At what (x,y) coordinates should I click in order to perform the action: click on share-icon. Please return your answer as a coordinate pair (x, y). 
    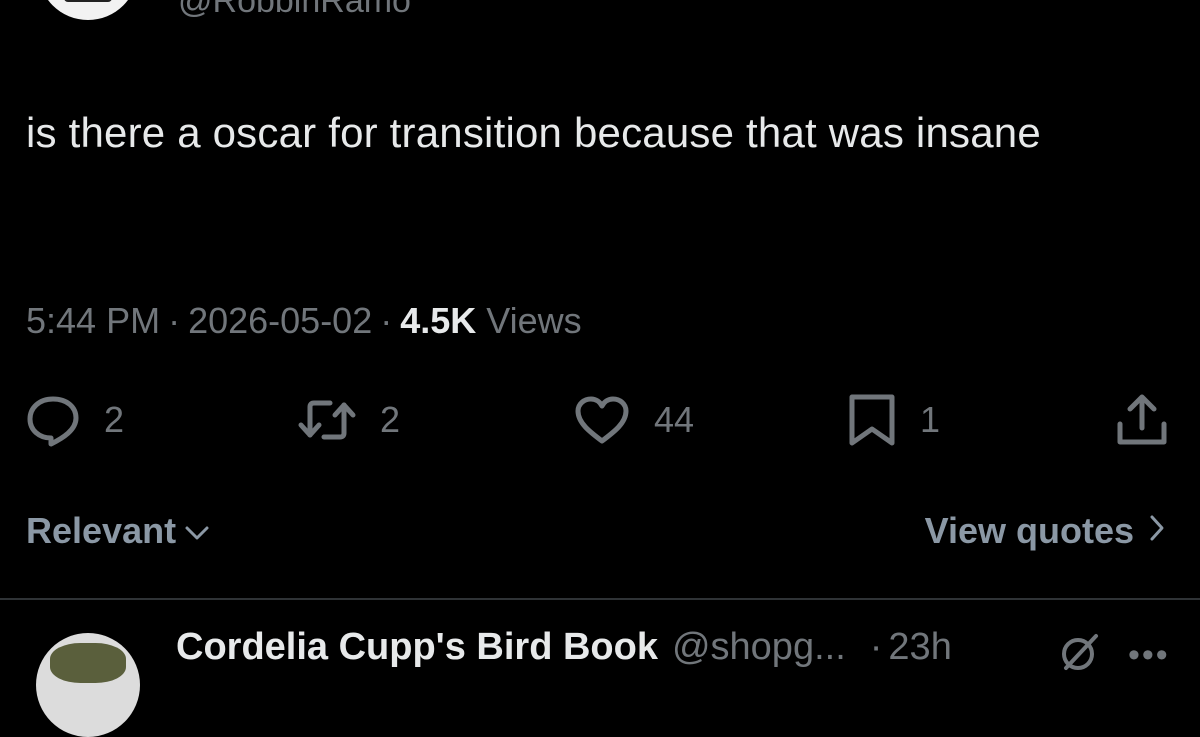
    Looking at the image, I should click on (1142, 420).